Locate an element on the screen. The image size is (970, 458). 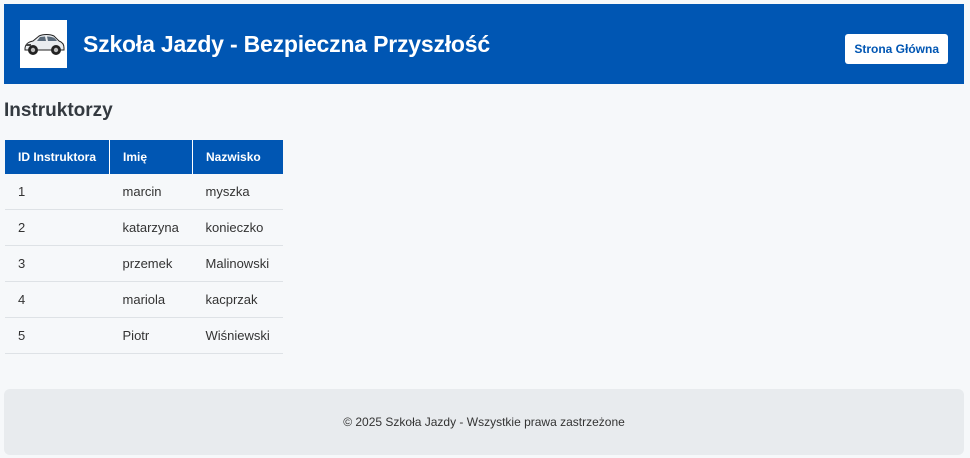
table-row: 2 katarzyna konieczko is located at coordinates (144, 227).